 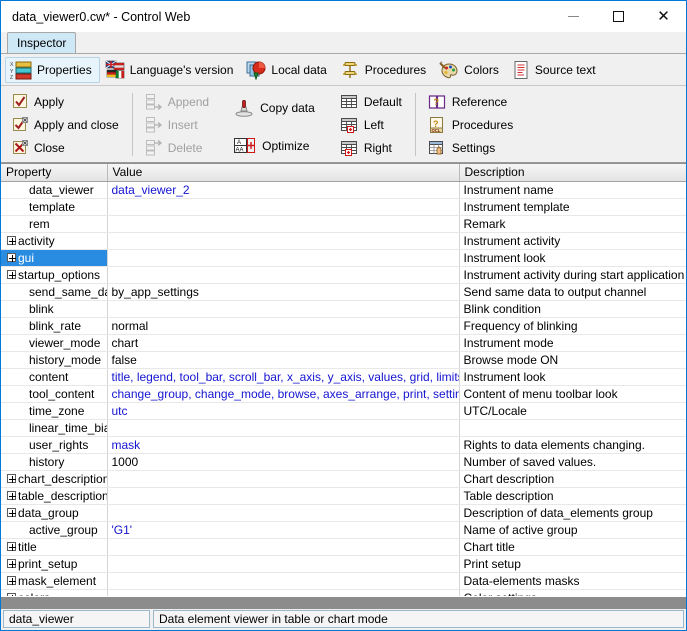 I want to click on cell-value: false, so click(x=283, y=360).